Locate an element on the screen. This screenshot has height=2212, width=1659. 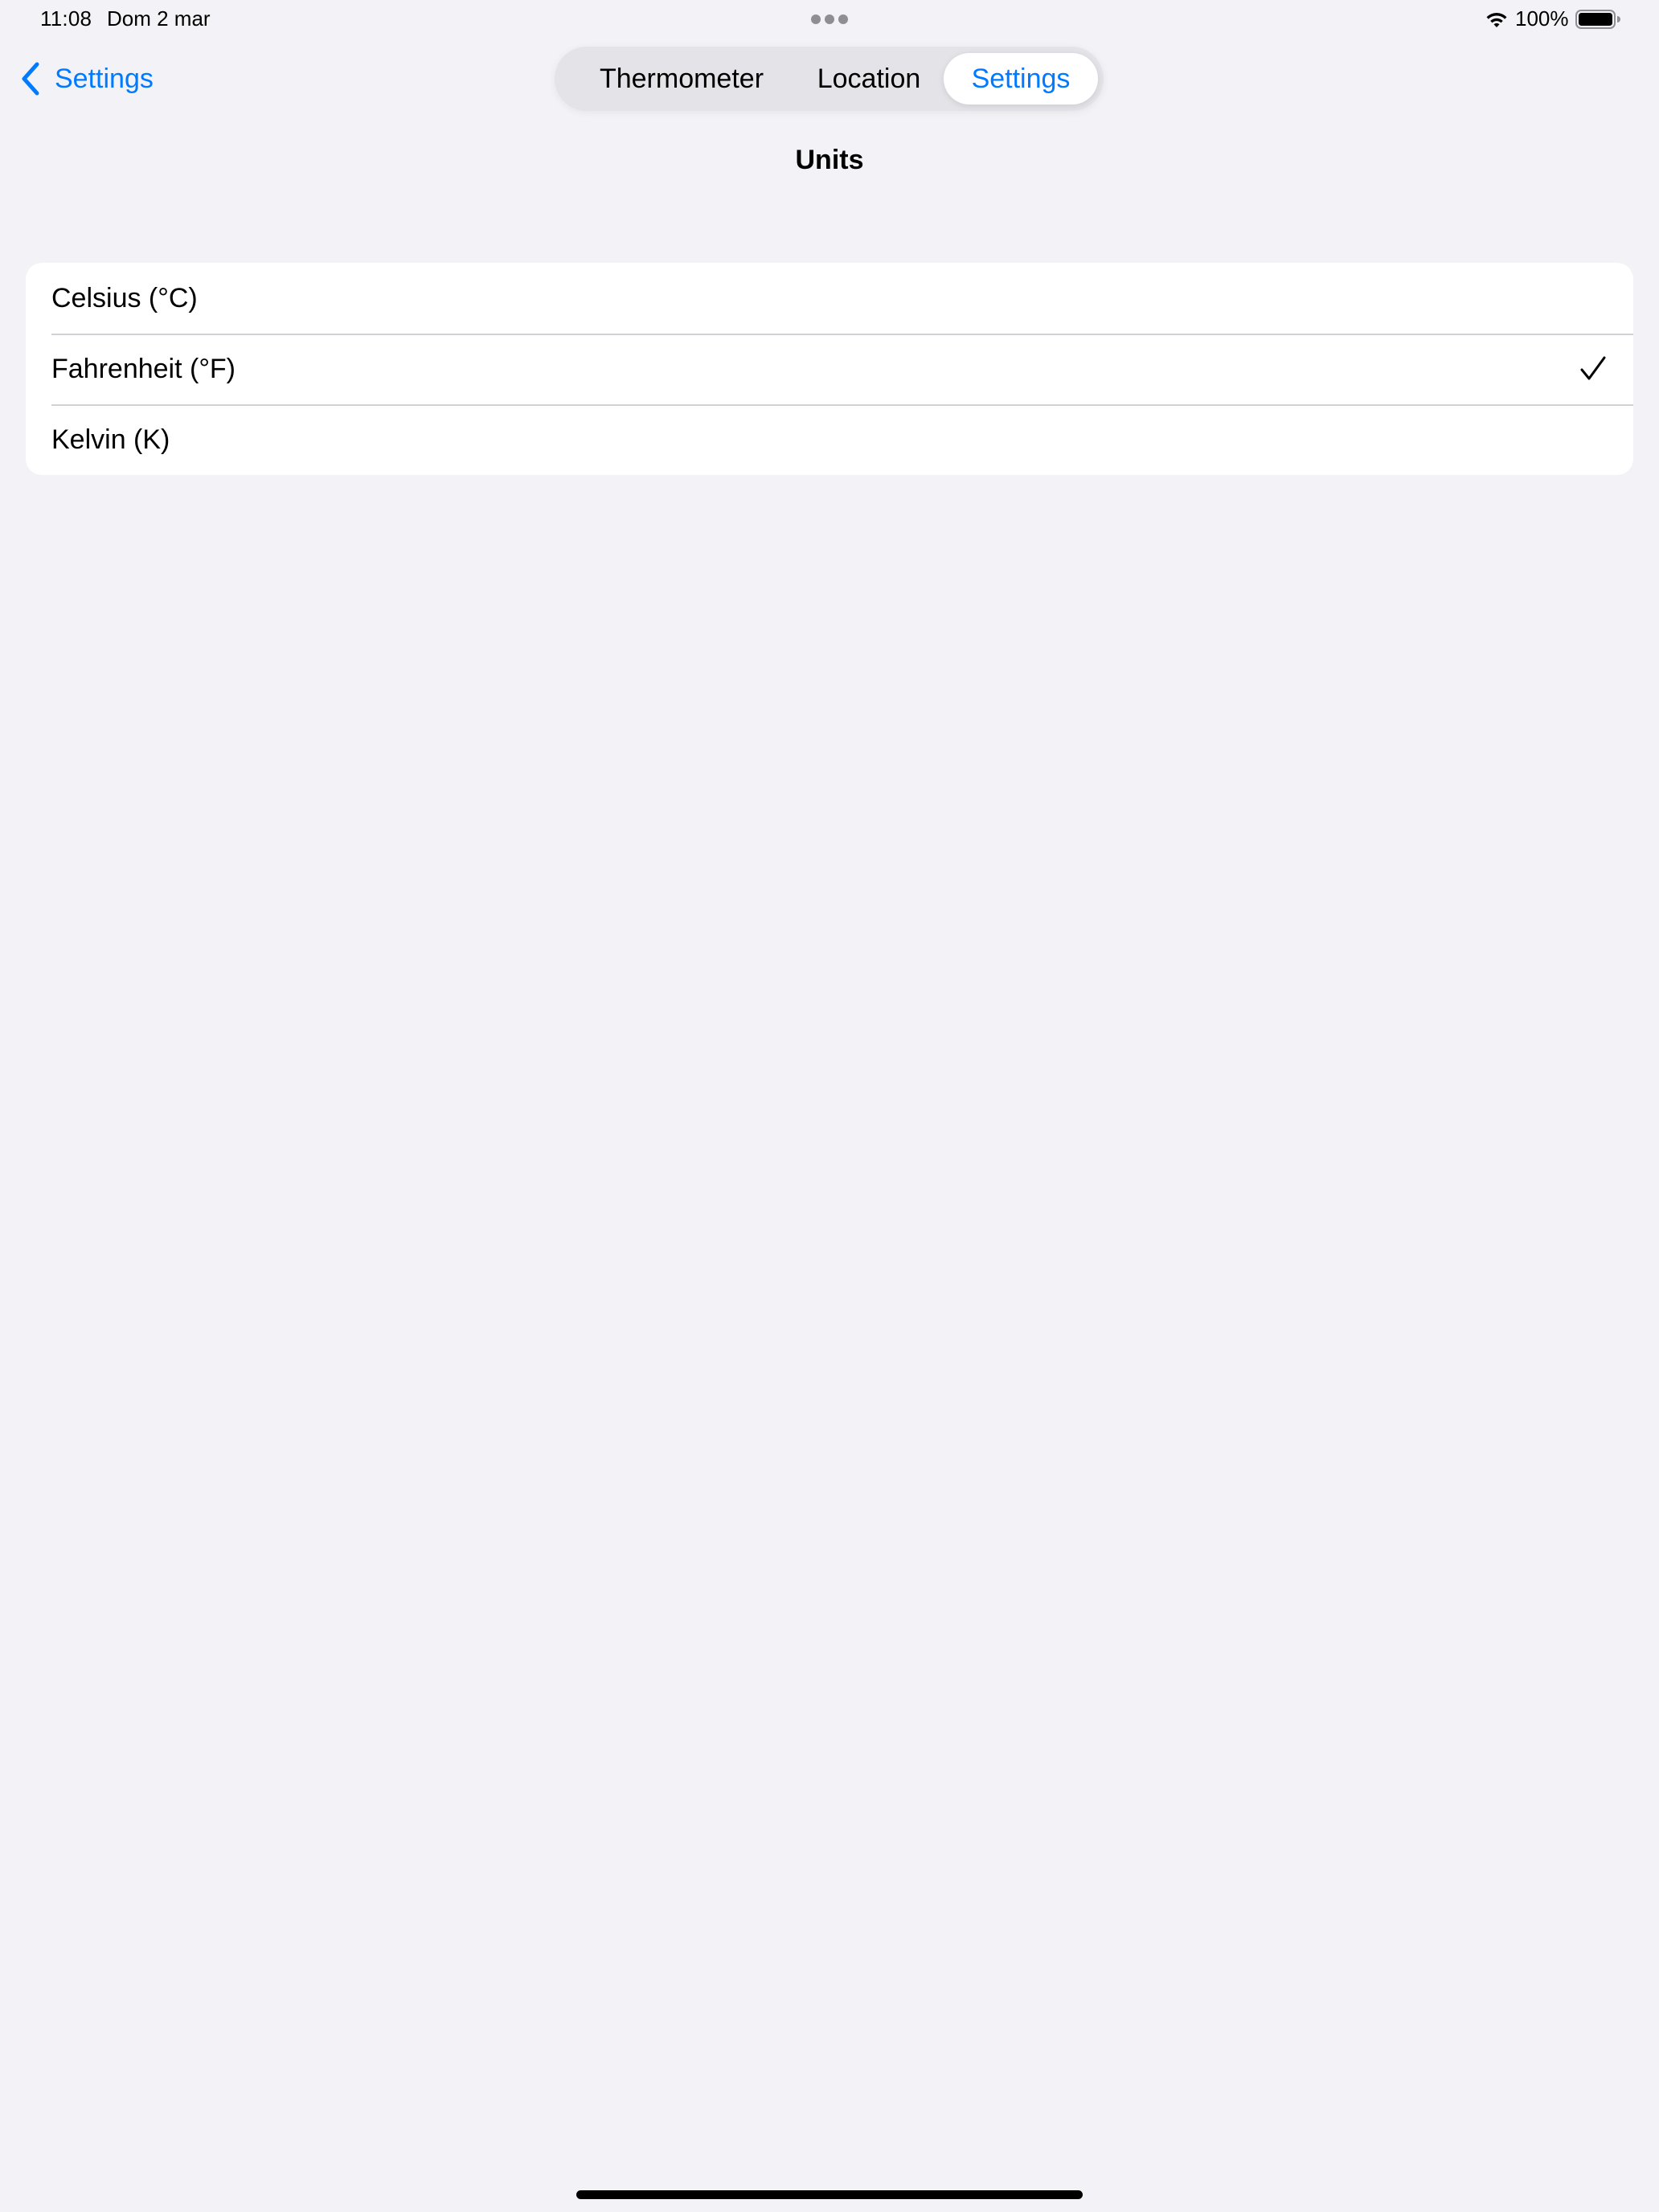
checkmark-icon is located at coordinates (1593, 368).